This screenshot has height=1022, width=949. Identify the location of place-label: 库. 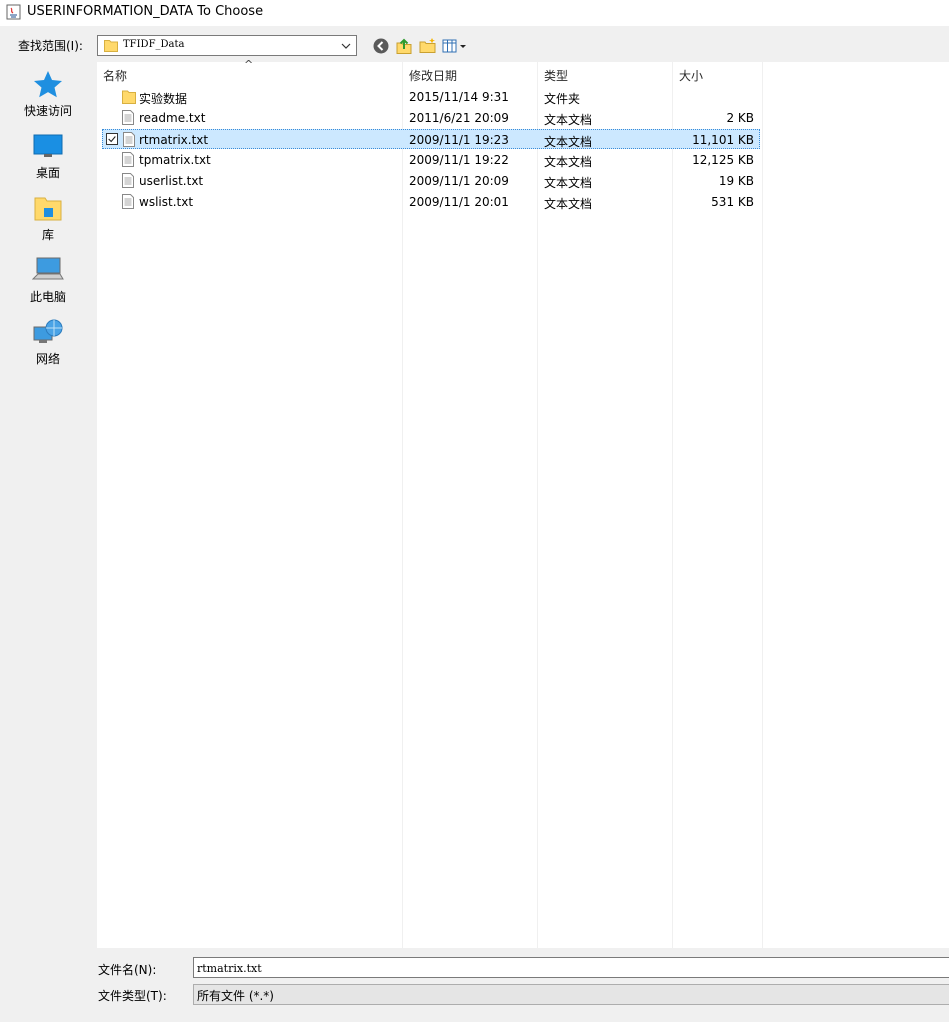
(47, 235).